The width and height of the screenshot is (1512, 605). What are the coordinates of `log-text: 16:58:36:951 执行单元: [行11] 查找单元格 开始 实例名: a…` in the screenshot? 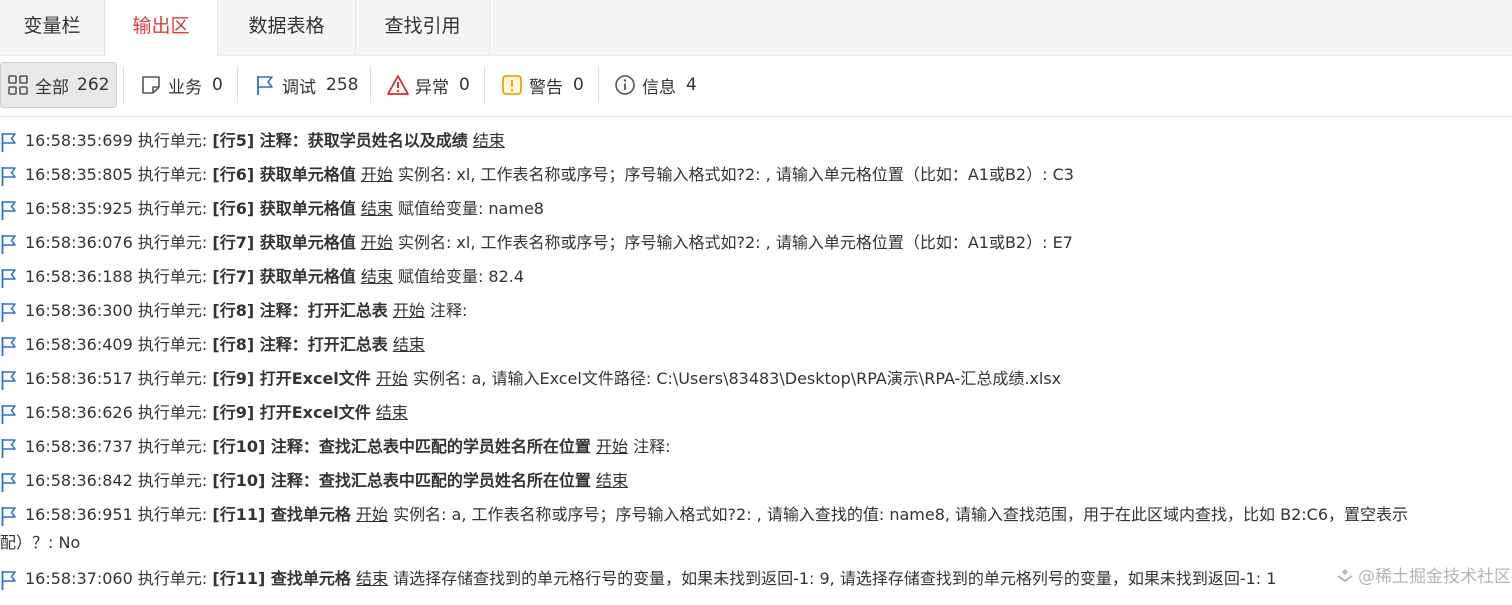 It's located at (716, 515).